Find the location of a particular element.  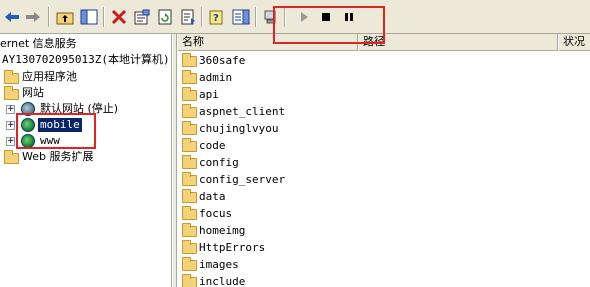

list-item: data is located at coordinates (383, 196).